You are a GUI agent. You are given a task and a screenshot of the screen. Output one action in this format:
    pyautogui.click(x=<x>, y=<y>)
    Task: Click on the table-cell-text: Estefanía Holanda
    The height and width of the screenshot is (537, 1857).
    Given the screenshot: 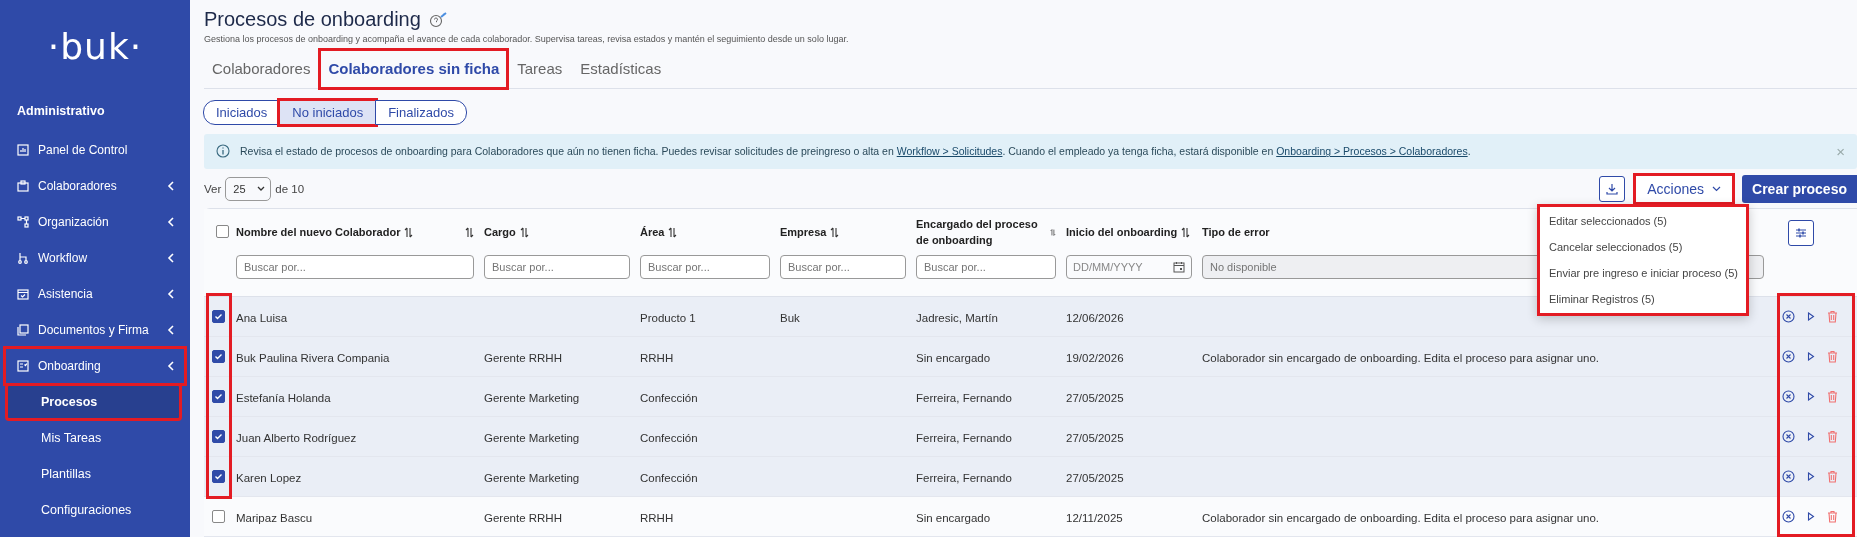 What is the action you would take?
    pyautogui.click(x=283, y=397)
    